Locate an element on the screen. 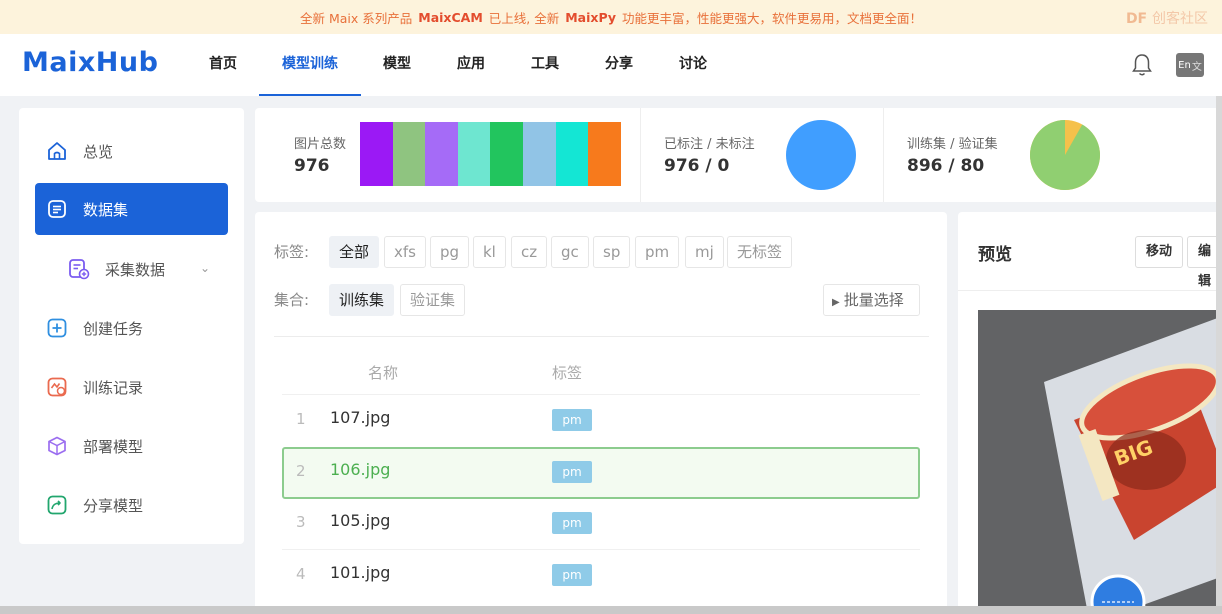  tag-filter-pm: pm is located at coordinates (657, 252).